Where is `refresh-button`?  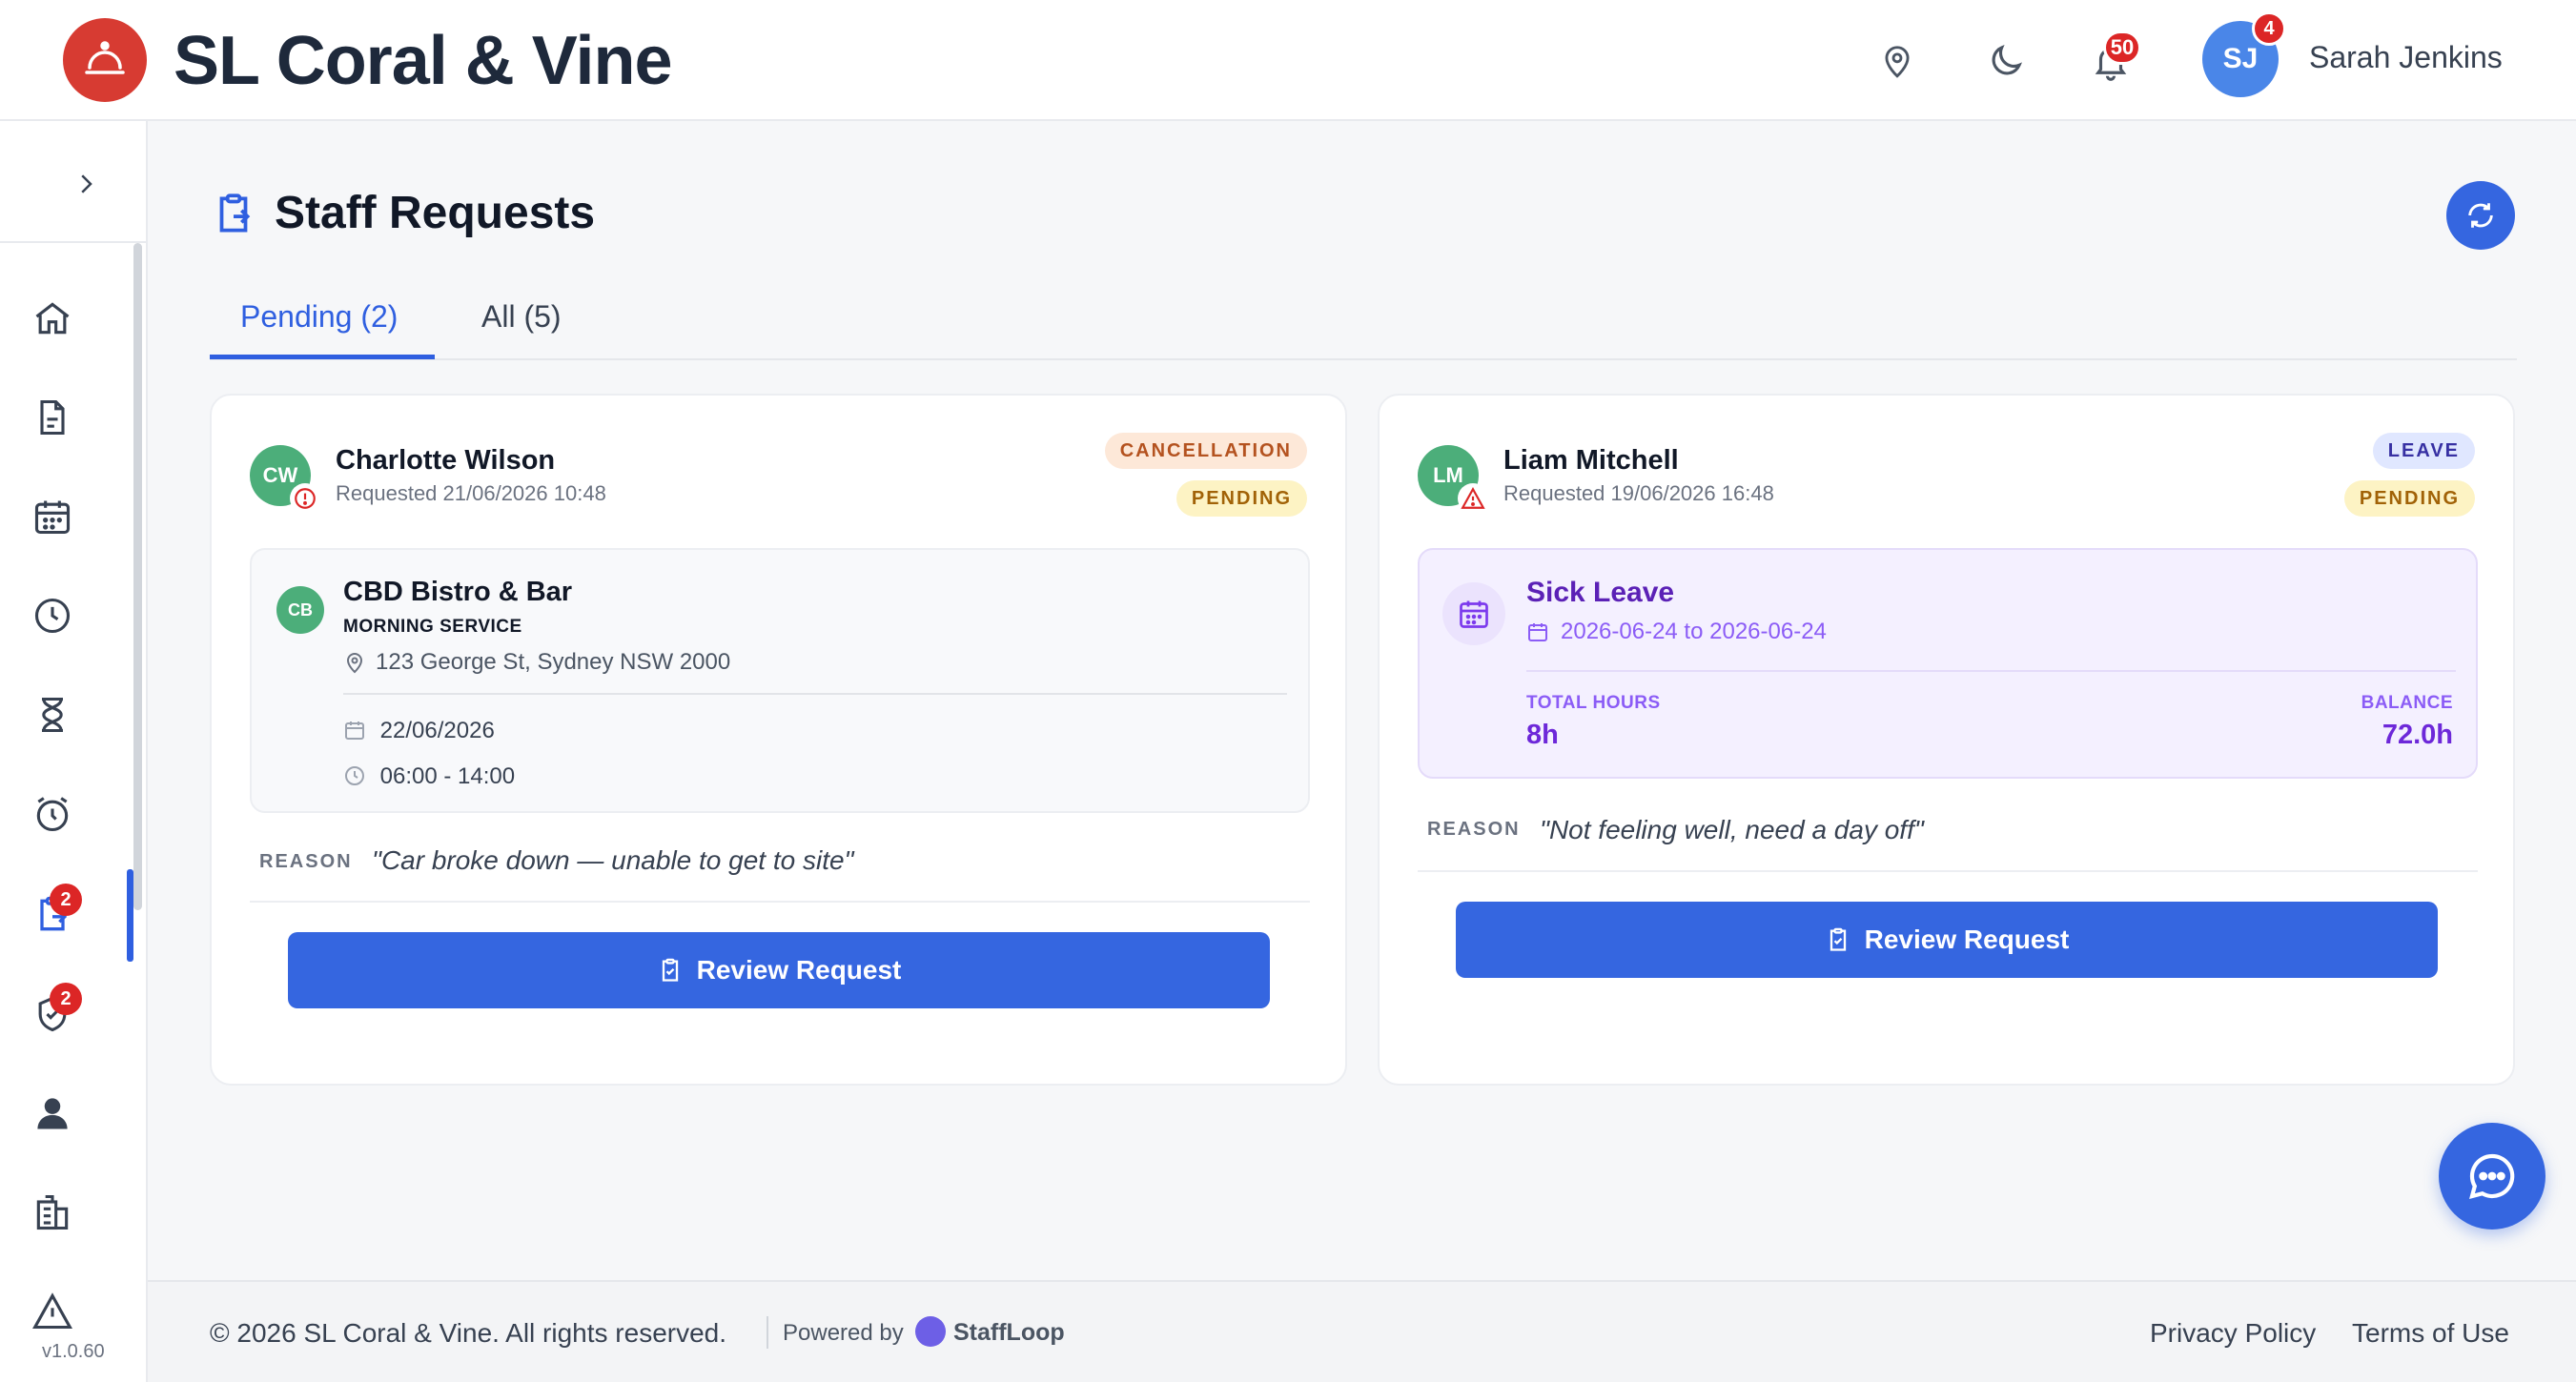 refresh-button is located at coordinates (2480, 215).